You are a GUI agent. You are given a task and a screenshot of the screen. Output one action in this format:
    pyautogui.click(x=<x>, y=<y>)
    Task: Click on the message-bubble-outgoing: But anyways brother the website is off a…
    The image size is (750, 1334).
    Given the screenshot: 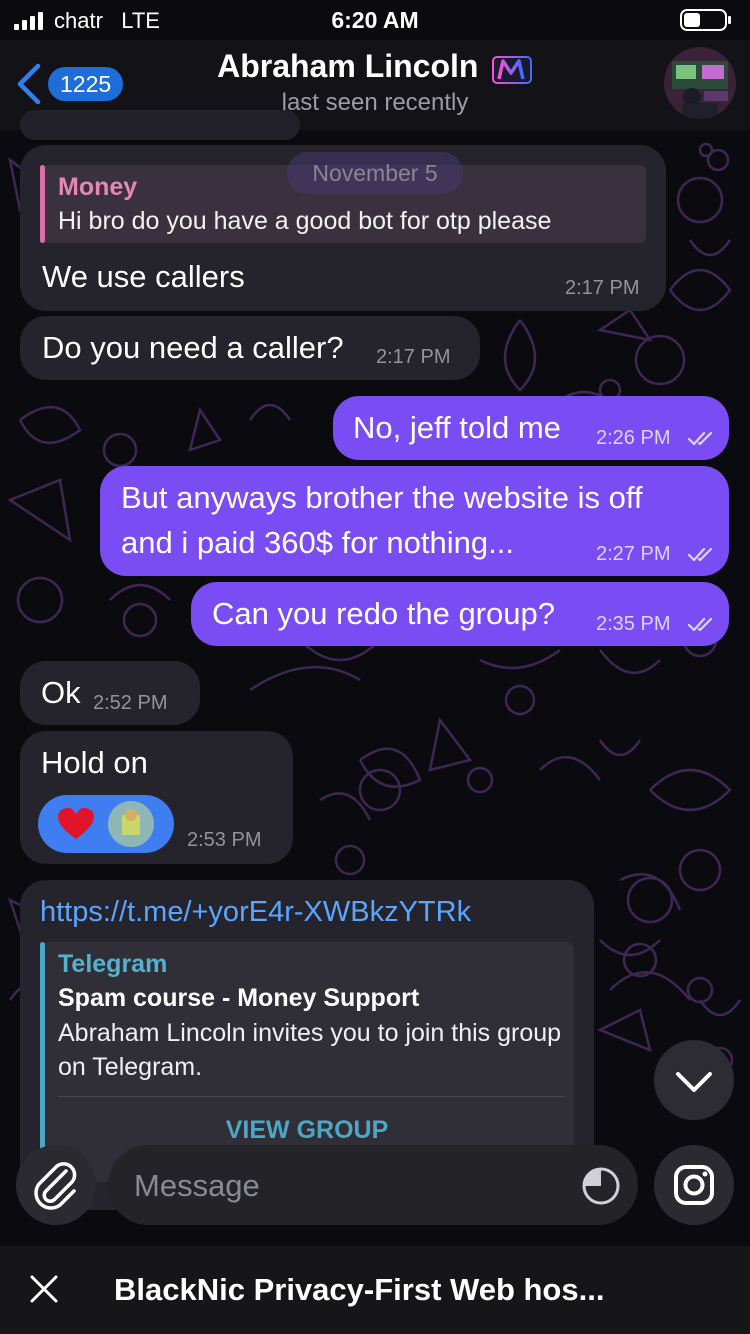 What is the action you would take?
    pyautogui.click(x=414, y=521)
    